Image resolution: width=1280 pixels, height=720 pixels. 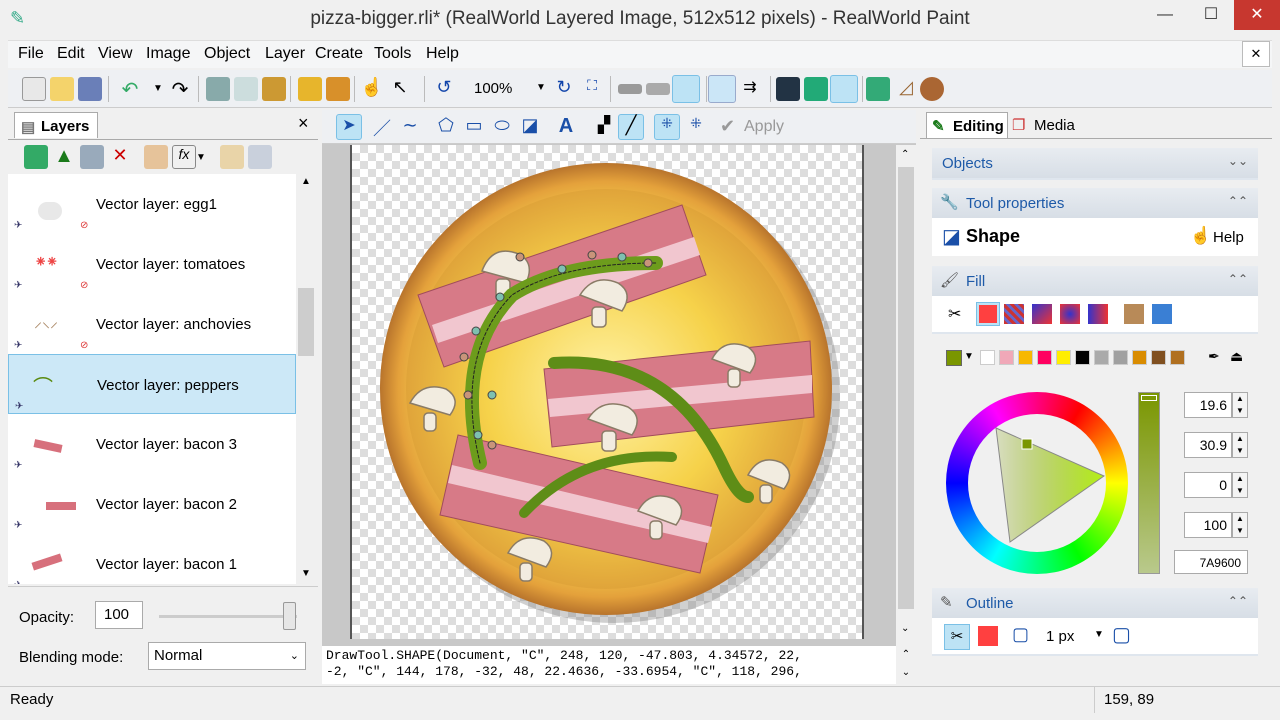 What do you see at coordinates (686, 89) in the screenshot?
I see `layers-active-icon` at bounding box center [686, 89].